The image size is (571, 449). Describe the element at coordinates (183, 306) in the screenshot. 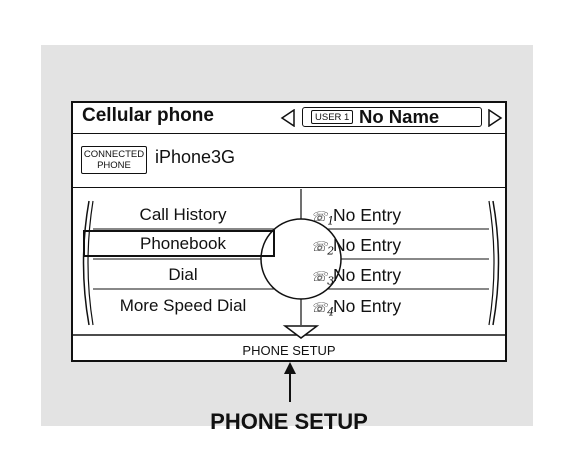

I see `menu-item-more-speed-dial: More Speed Dial` at that location.